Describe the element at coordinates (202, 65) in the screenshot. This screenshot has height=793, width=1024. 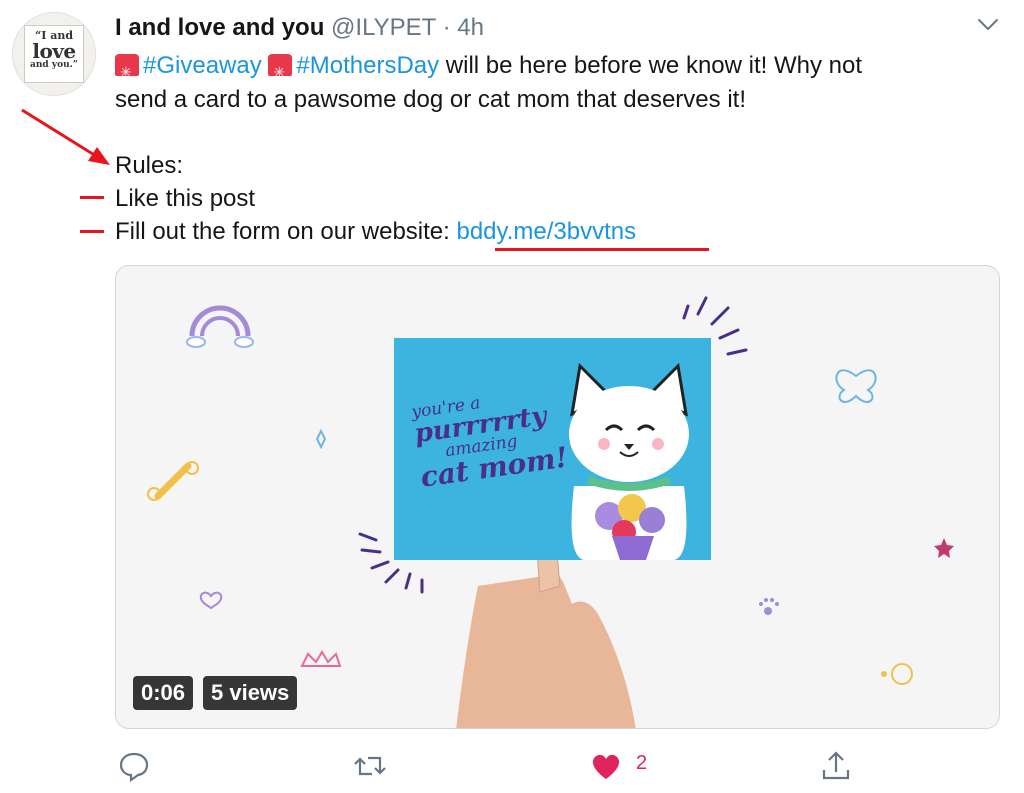
I see `hashtag-giveaway: #Giveaway` at that location.